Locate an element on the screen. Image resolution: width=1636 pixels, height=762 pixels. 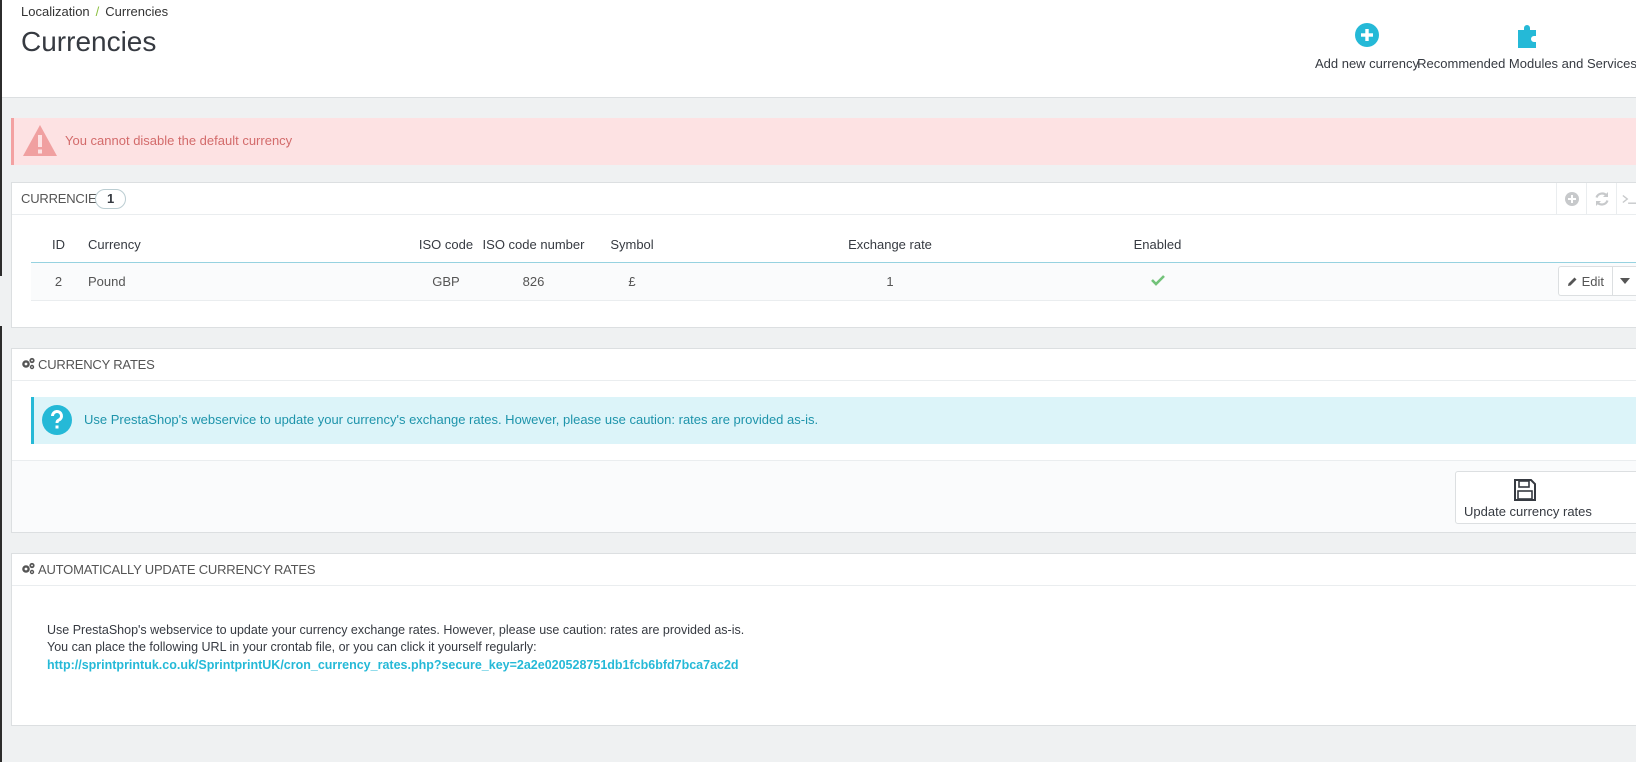
recommended-modules-button: Recommended Modules and Services is located at coordinates (1526, 46).